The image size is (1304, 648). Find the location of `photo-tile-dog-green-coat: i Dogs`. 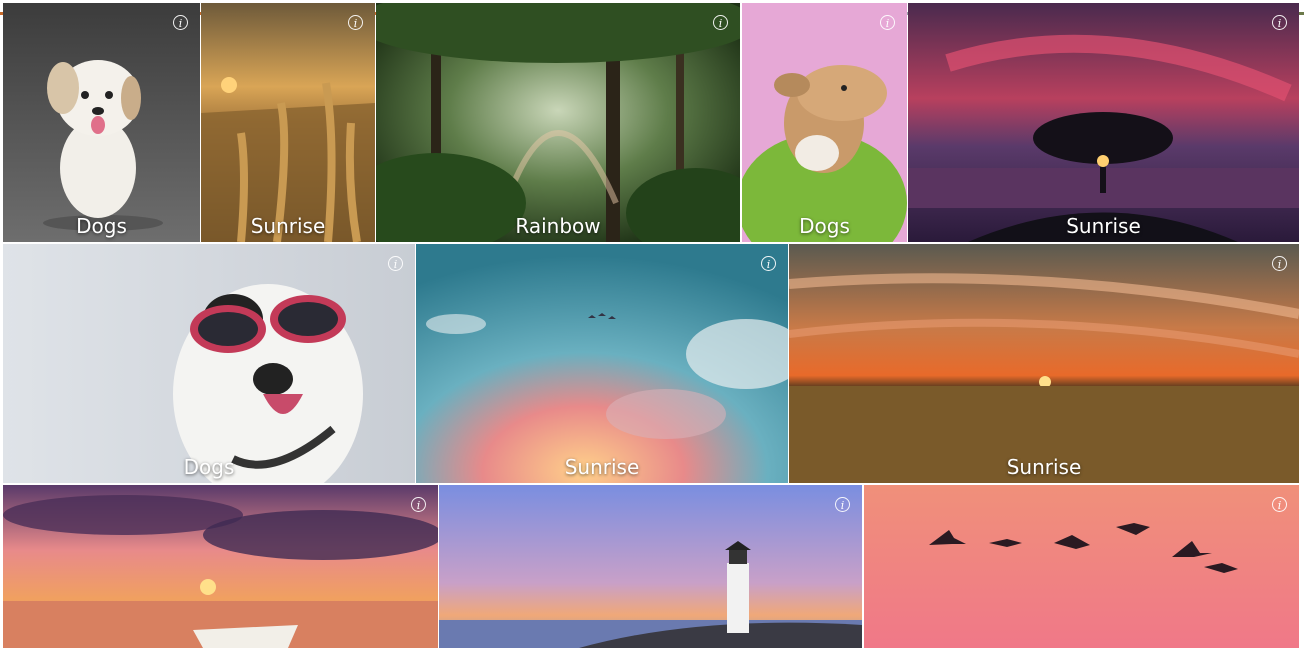

photo-tile-dog-green-coat: i Dogs is located at coordinates (824, 122).